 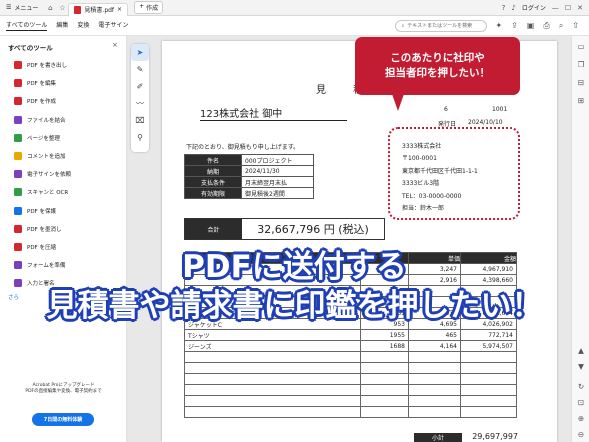 I want to click on free-trial-button: 7日間の無料体験, so click(x=63, y=419).